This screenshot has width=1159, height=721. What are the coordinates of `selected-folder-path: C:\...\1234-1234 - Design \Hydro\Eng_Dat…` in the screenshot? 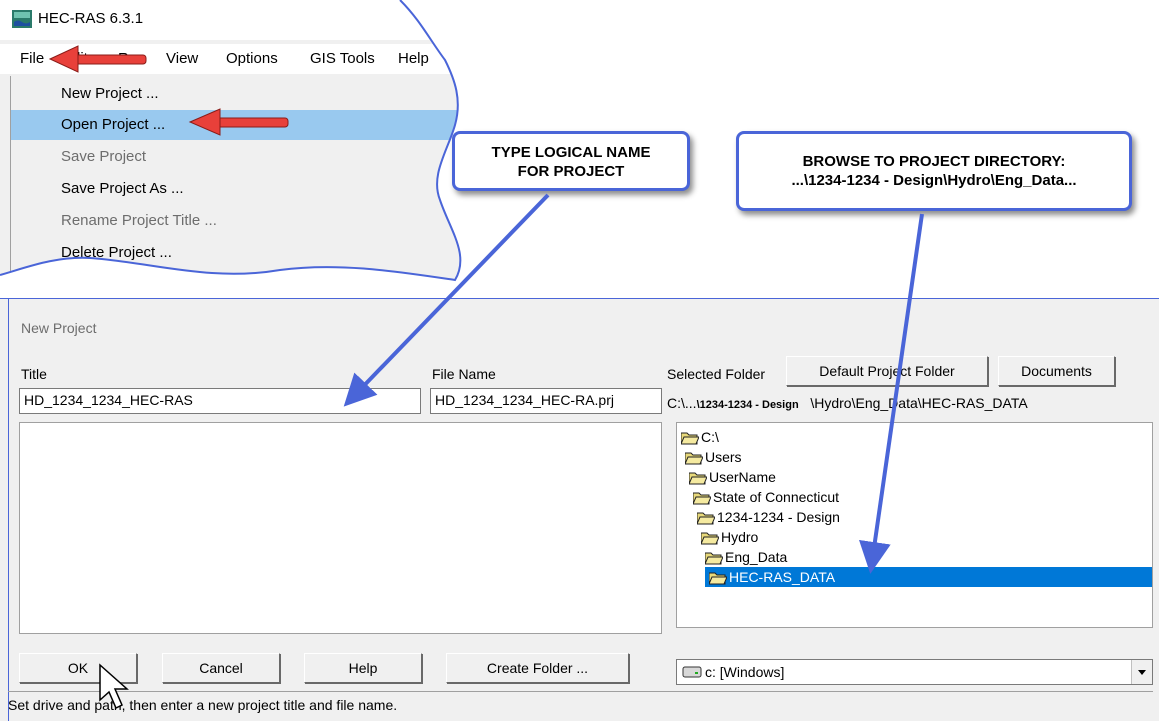 It's located at (847, 403).